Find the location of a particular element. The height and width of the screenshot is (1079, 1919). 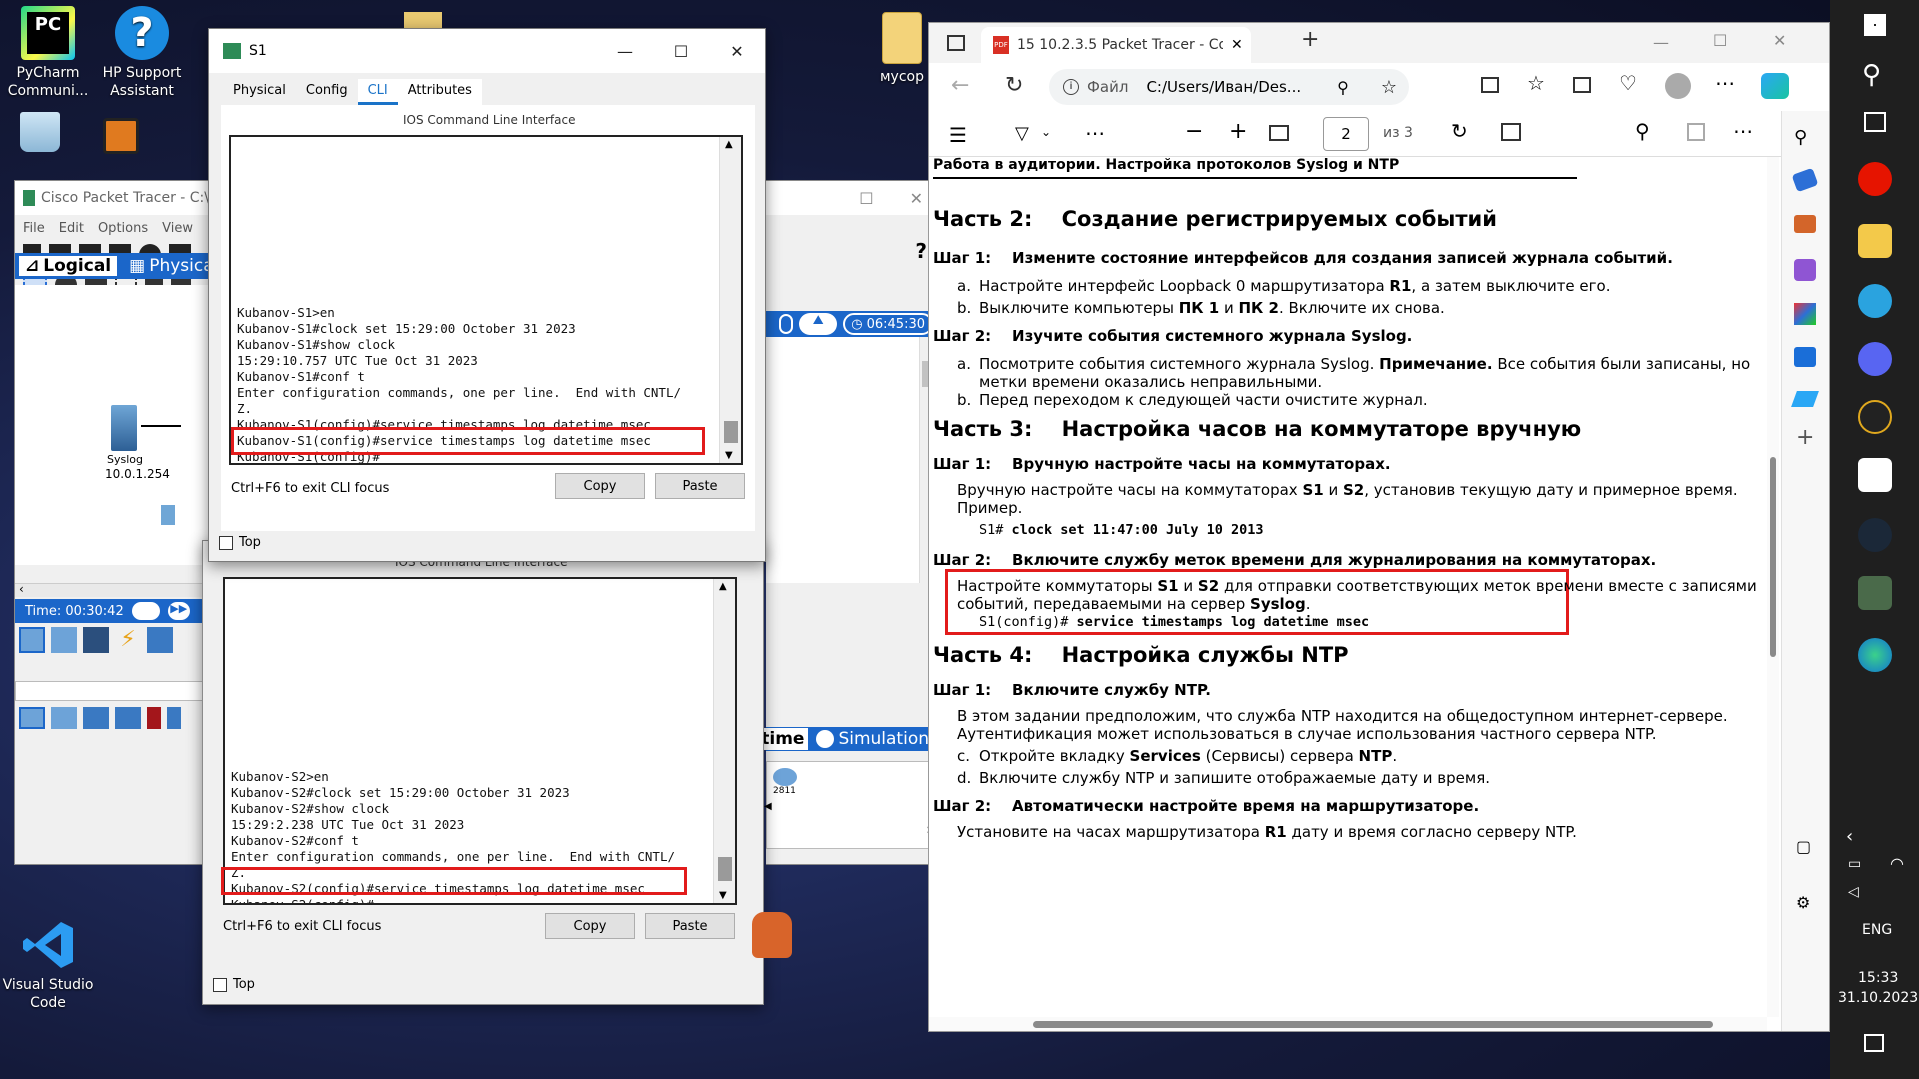

packet-tracer-taskbar-icon is located at coordinates (1875, 593).